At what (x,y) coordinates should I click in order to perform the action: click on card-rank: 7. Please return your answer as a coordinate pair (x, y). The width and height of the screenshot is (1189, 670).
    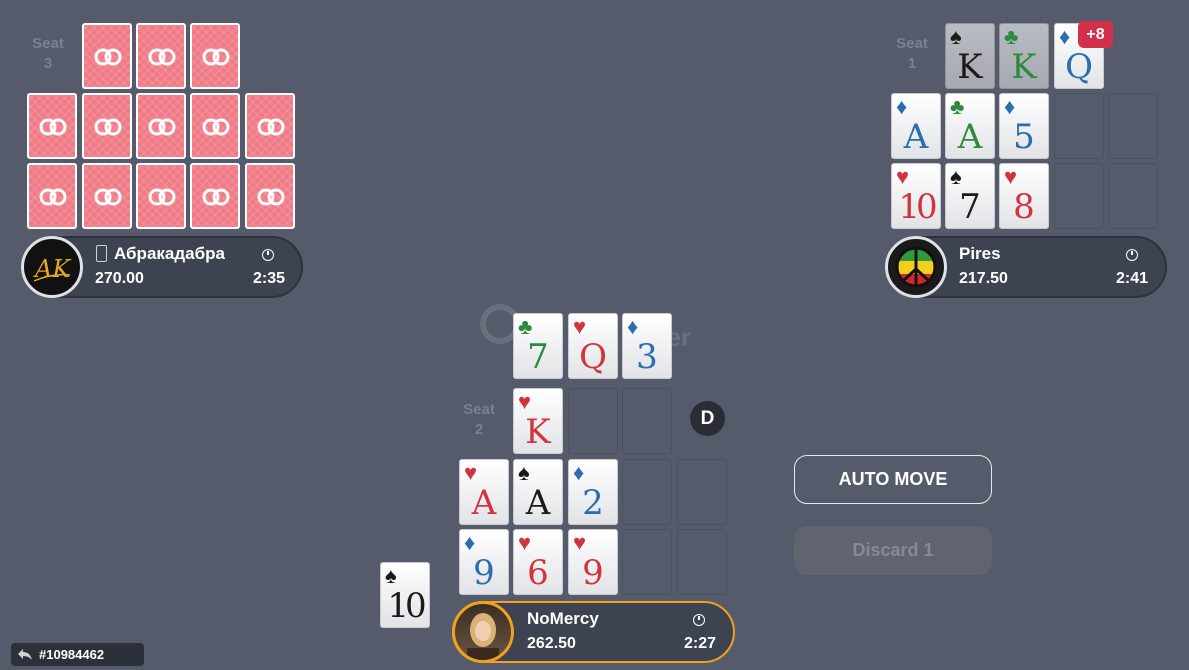
    Looking at the image, I should click on (970, 207).